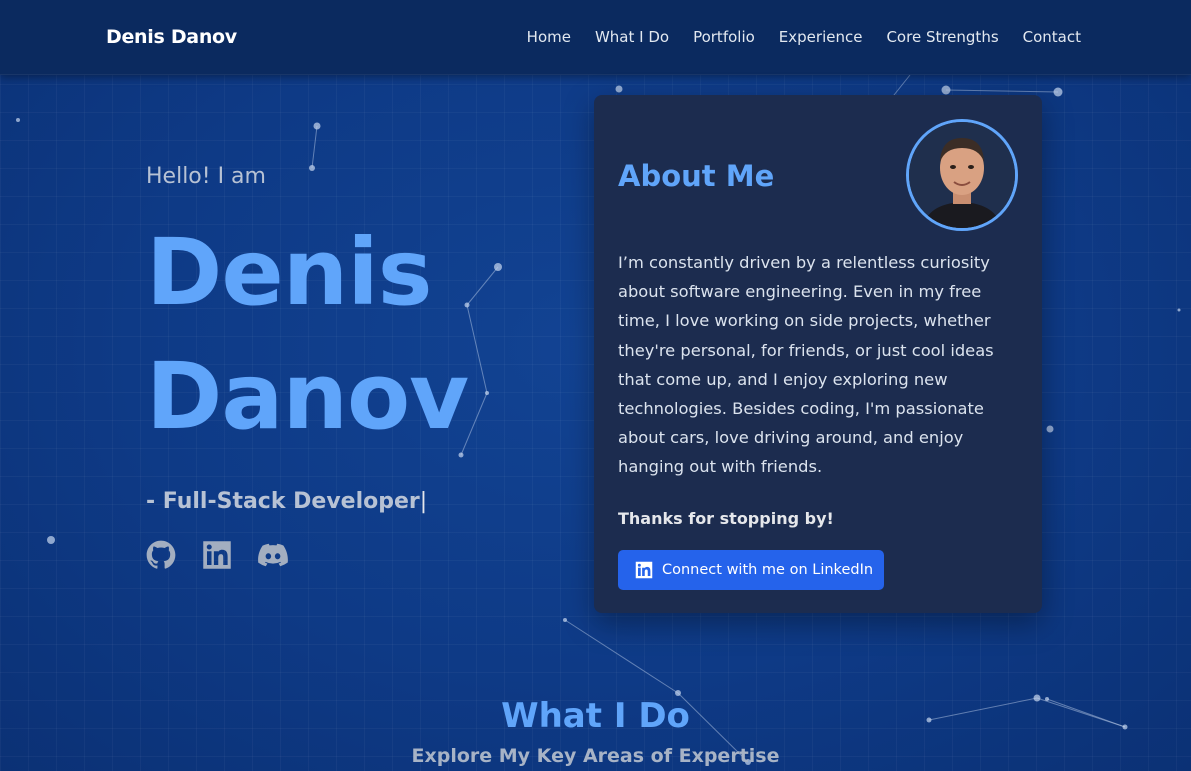  I want to click on github-icon, so click(161, 554).